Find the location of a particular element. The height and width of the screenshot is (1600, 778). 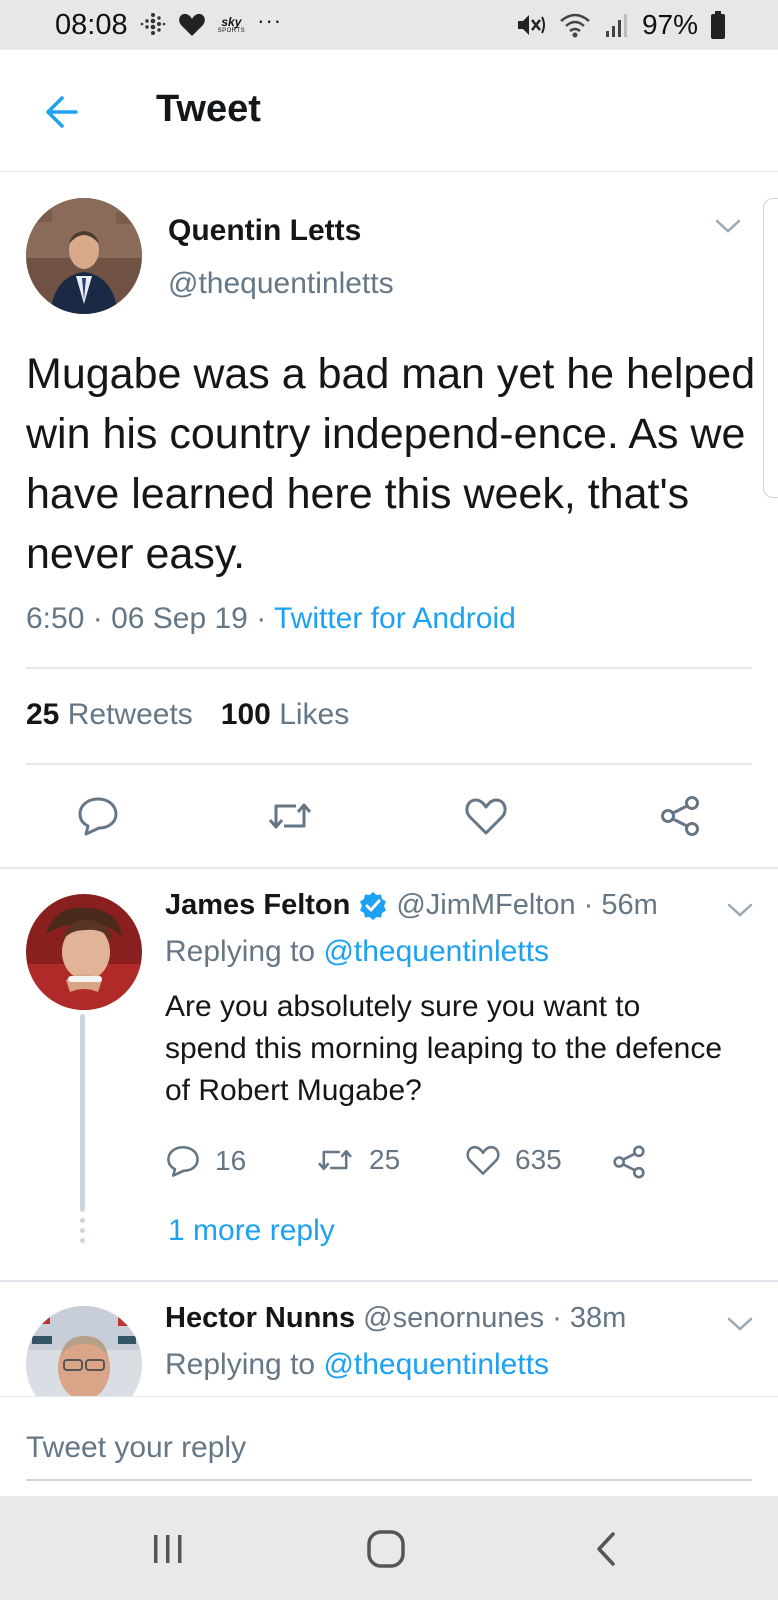

reply-header: James Felton @JimMFelton · 56m is located at coordinates (411, 905).